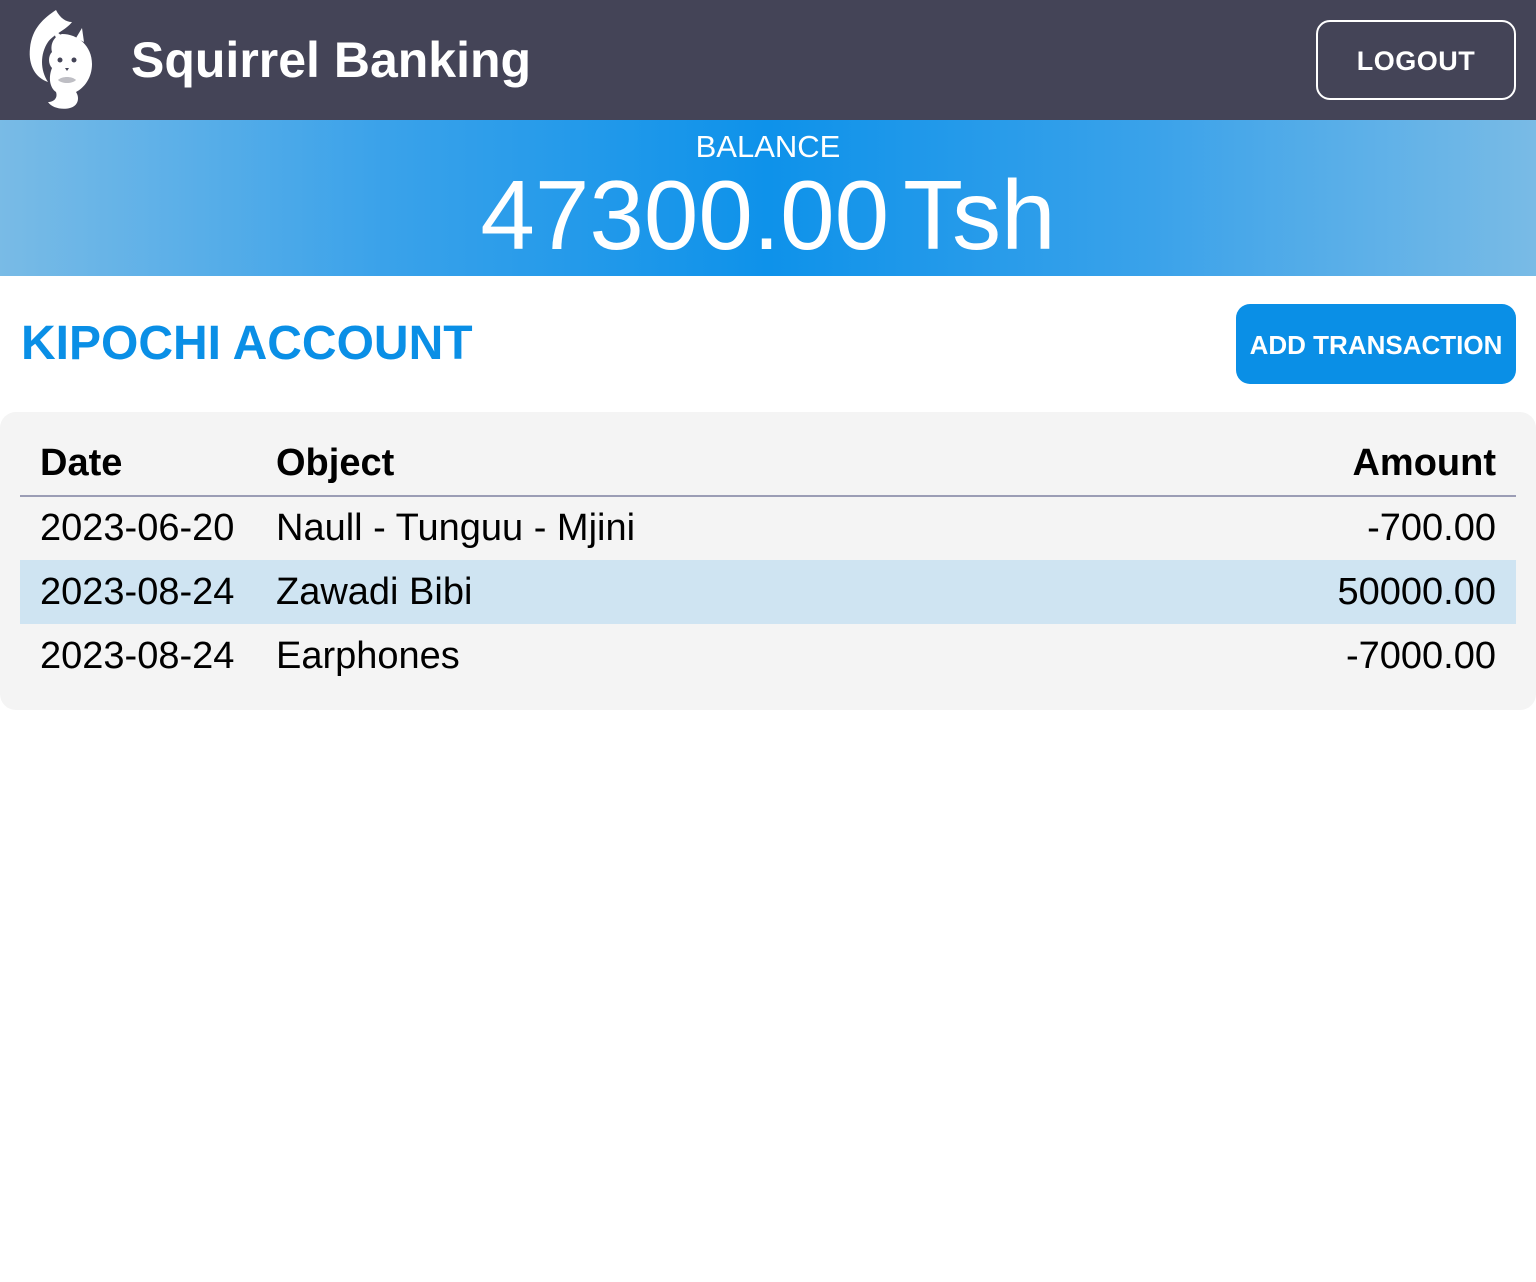 This screenshot has width=1536, height=1282. I want to click on squirrel-logo-icon, so click(60, 59).